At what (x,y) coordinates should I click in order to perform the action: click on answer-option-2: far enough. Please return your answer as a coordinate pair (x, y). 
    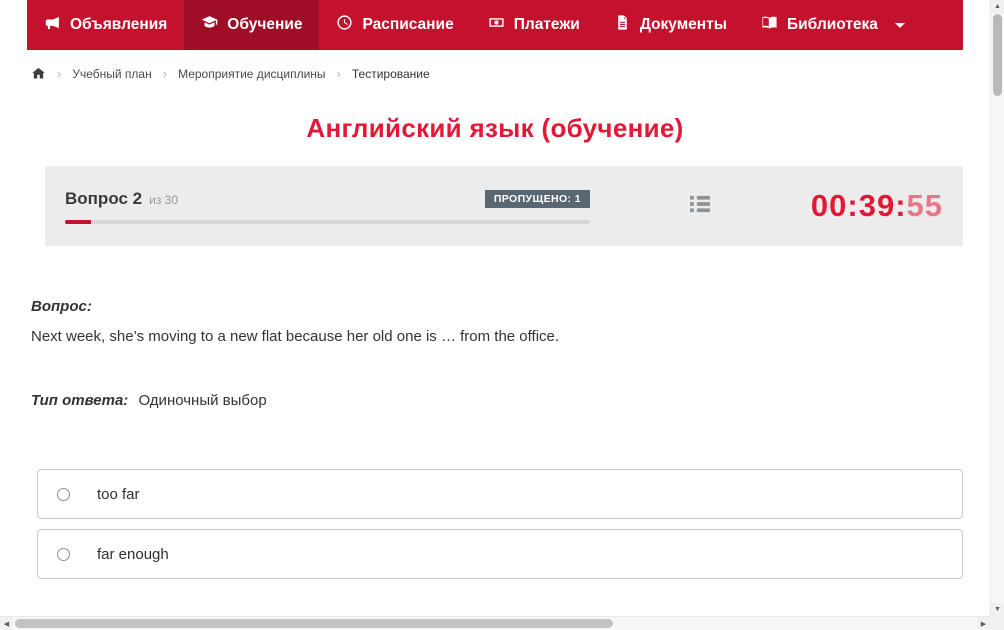
    Looking at the image, I should click on (500, 554).